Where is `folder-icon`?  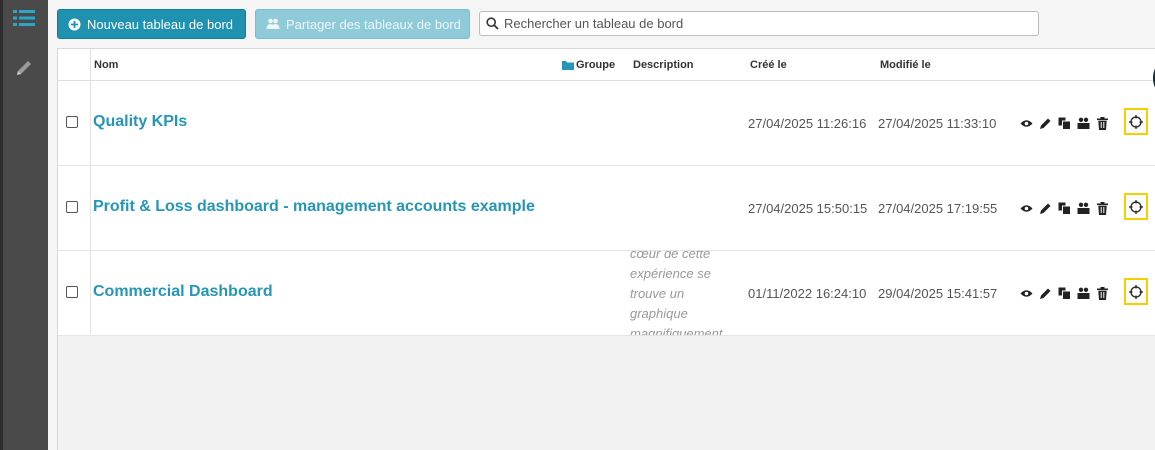
folder-icon is located at coordinates (568, 65).